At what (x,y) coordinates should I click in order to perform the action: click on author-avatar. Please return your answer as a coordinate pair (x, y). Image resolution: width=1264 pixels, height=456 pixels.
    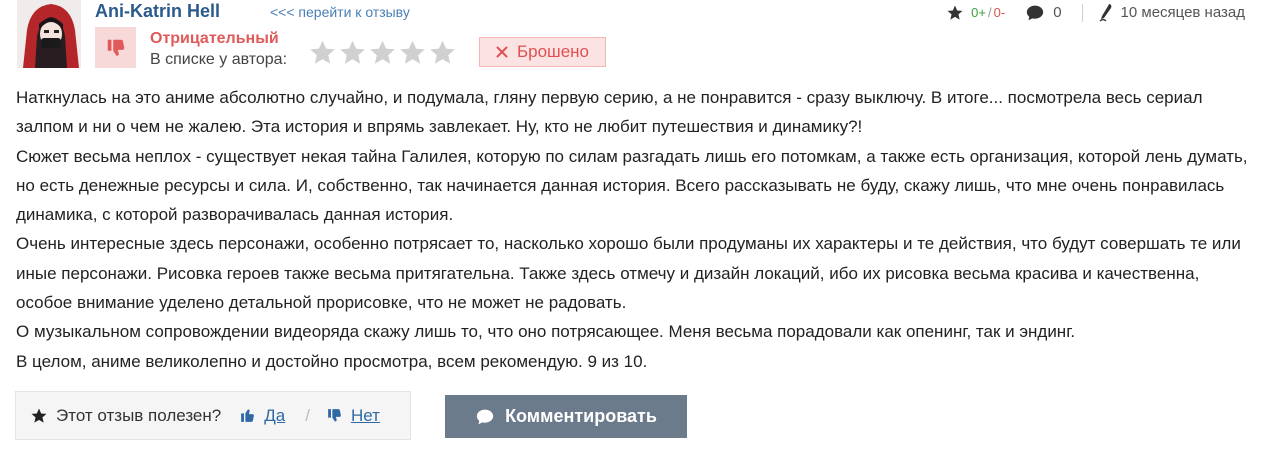
    Looking at the image, I should click on (49, 34).